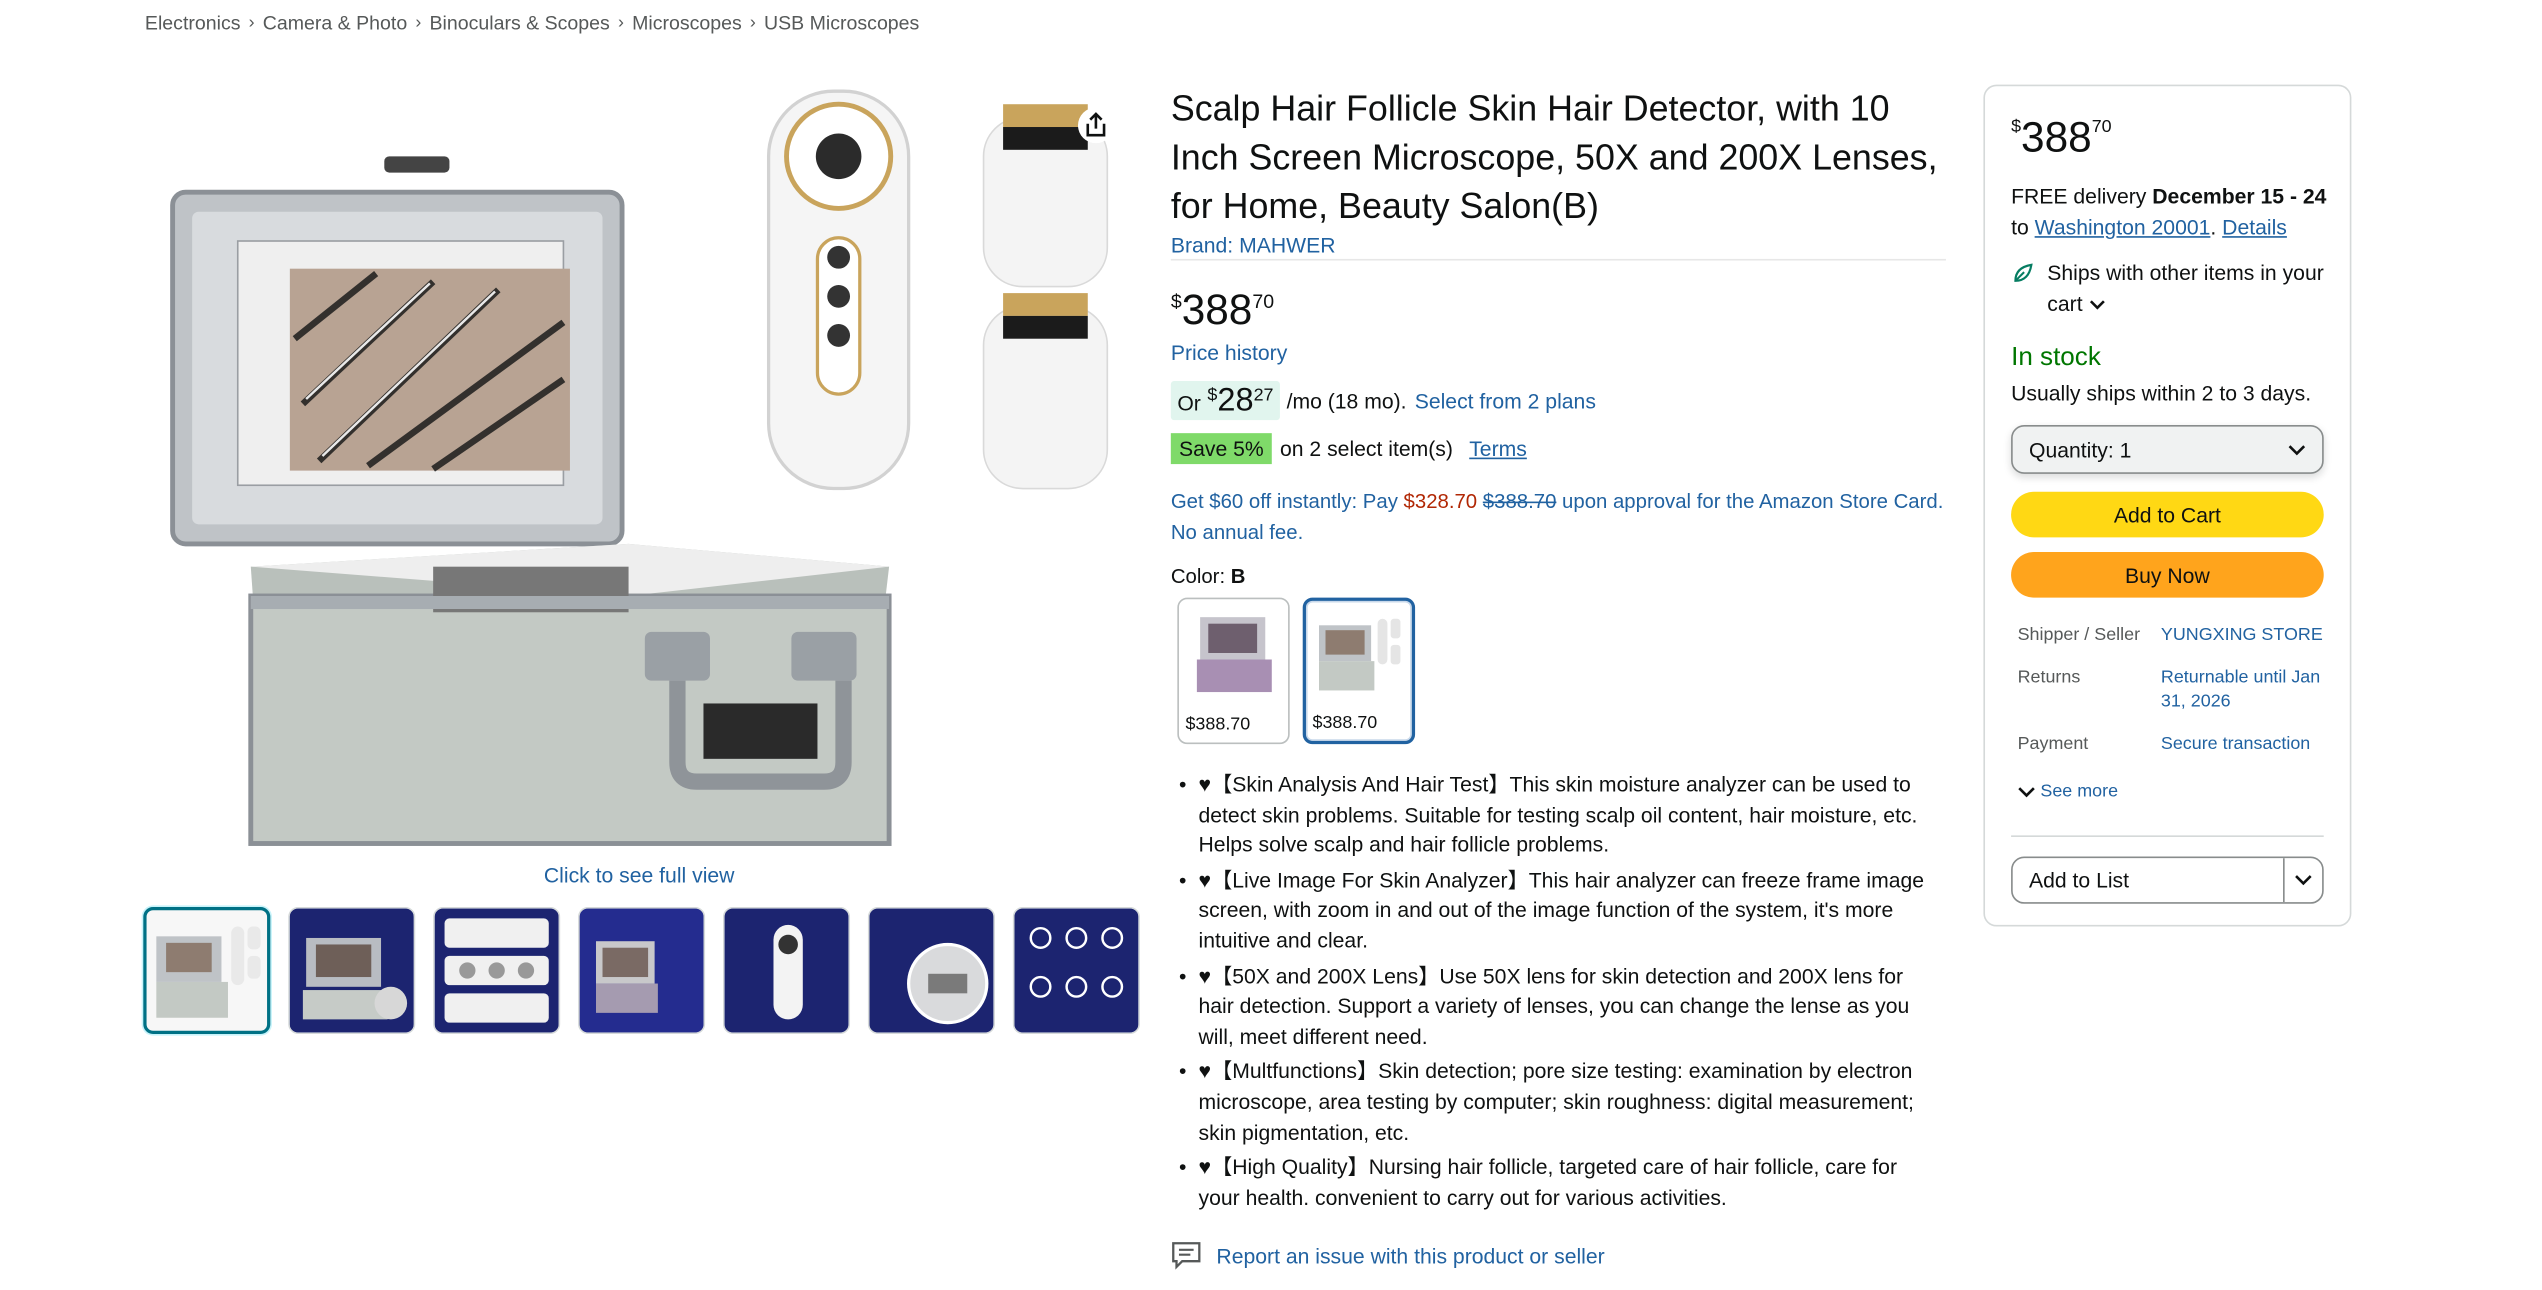 Image resolution: width=2542 pixels, height=1290 pixels. What do you see at coordinates (2016, 127) in the screenshot?
I see `buybox-price-symbol: $` at bounding box center [2016, 127].